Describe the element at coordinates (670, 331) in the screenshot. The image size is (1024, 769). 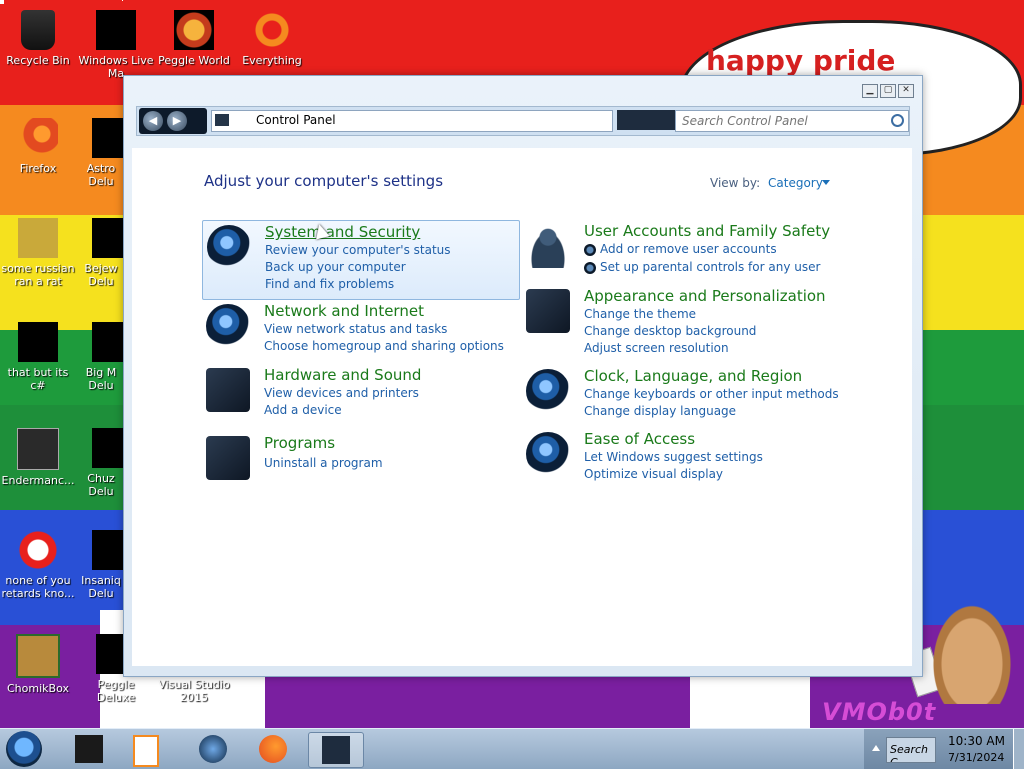
I see `link-desktop-background: Change desktop background` at that location.